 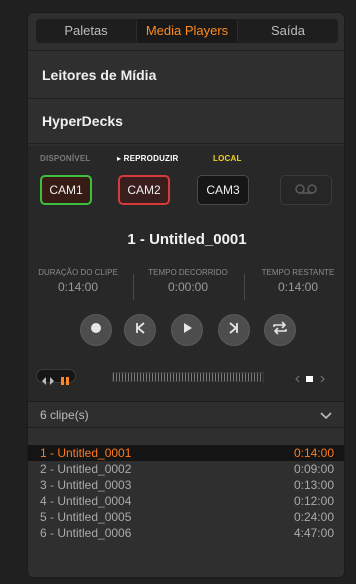 I want to click on clip-duration: 0:13:00, so click(x=313, y=485).